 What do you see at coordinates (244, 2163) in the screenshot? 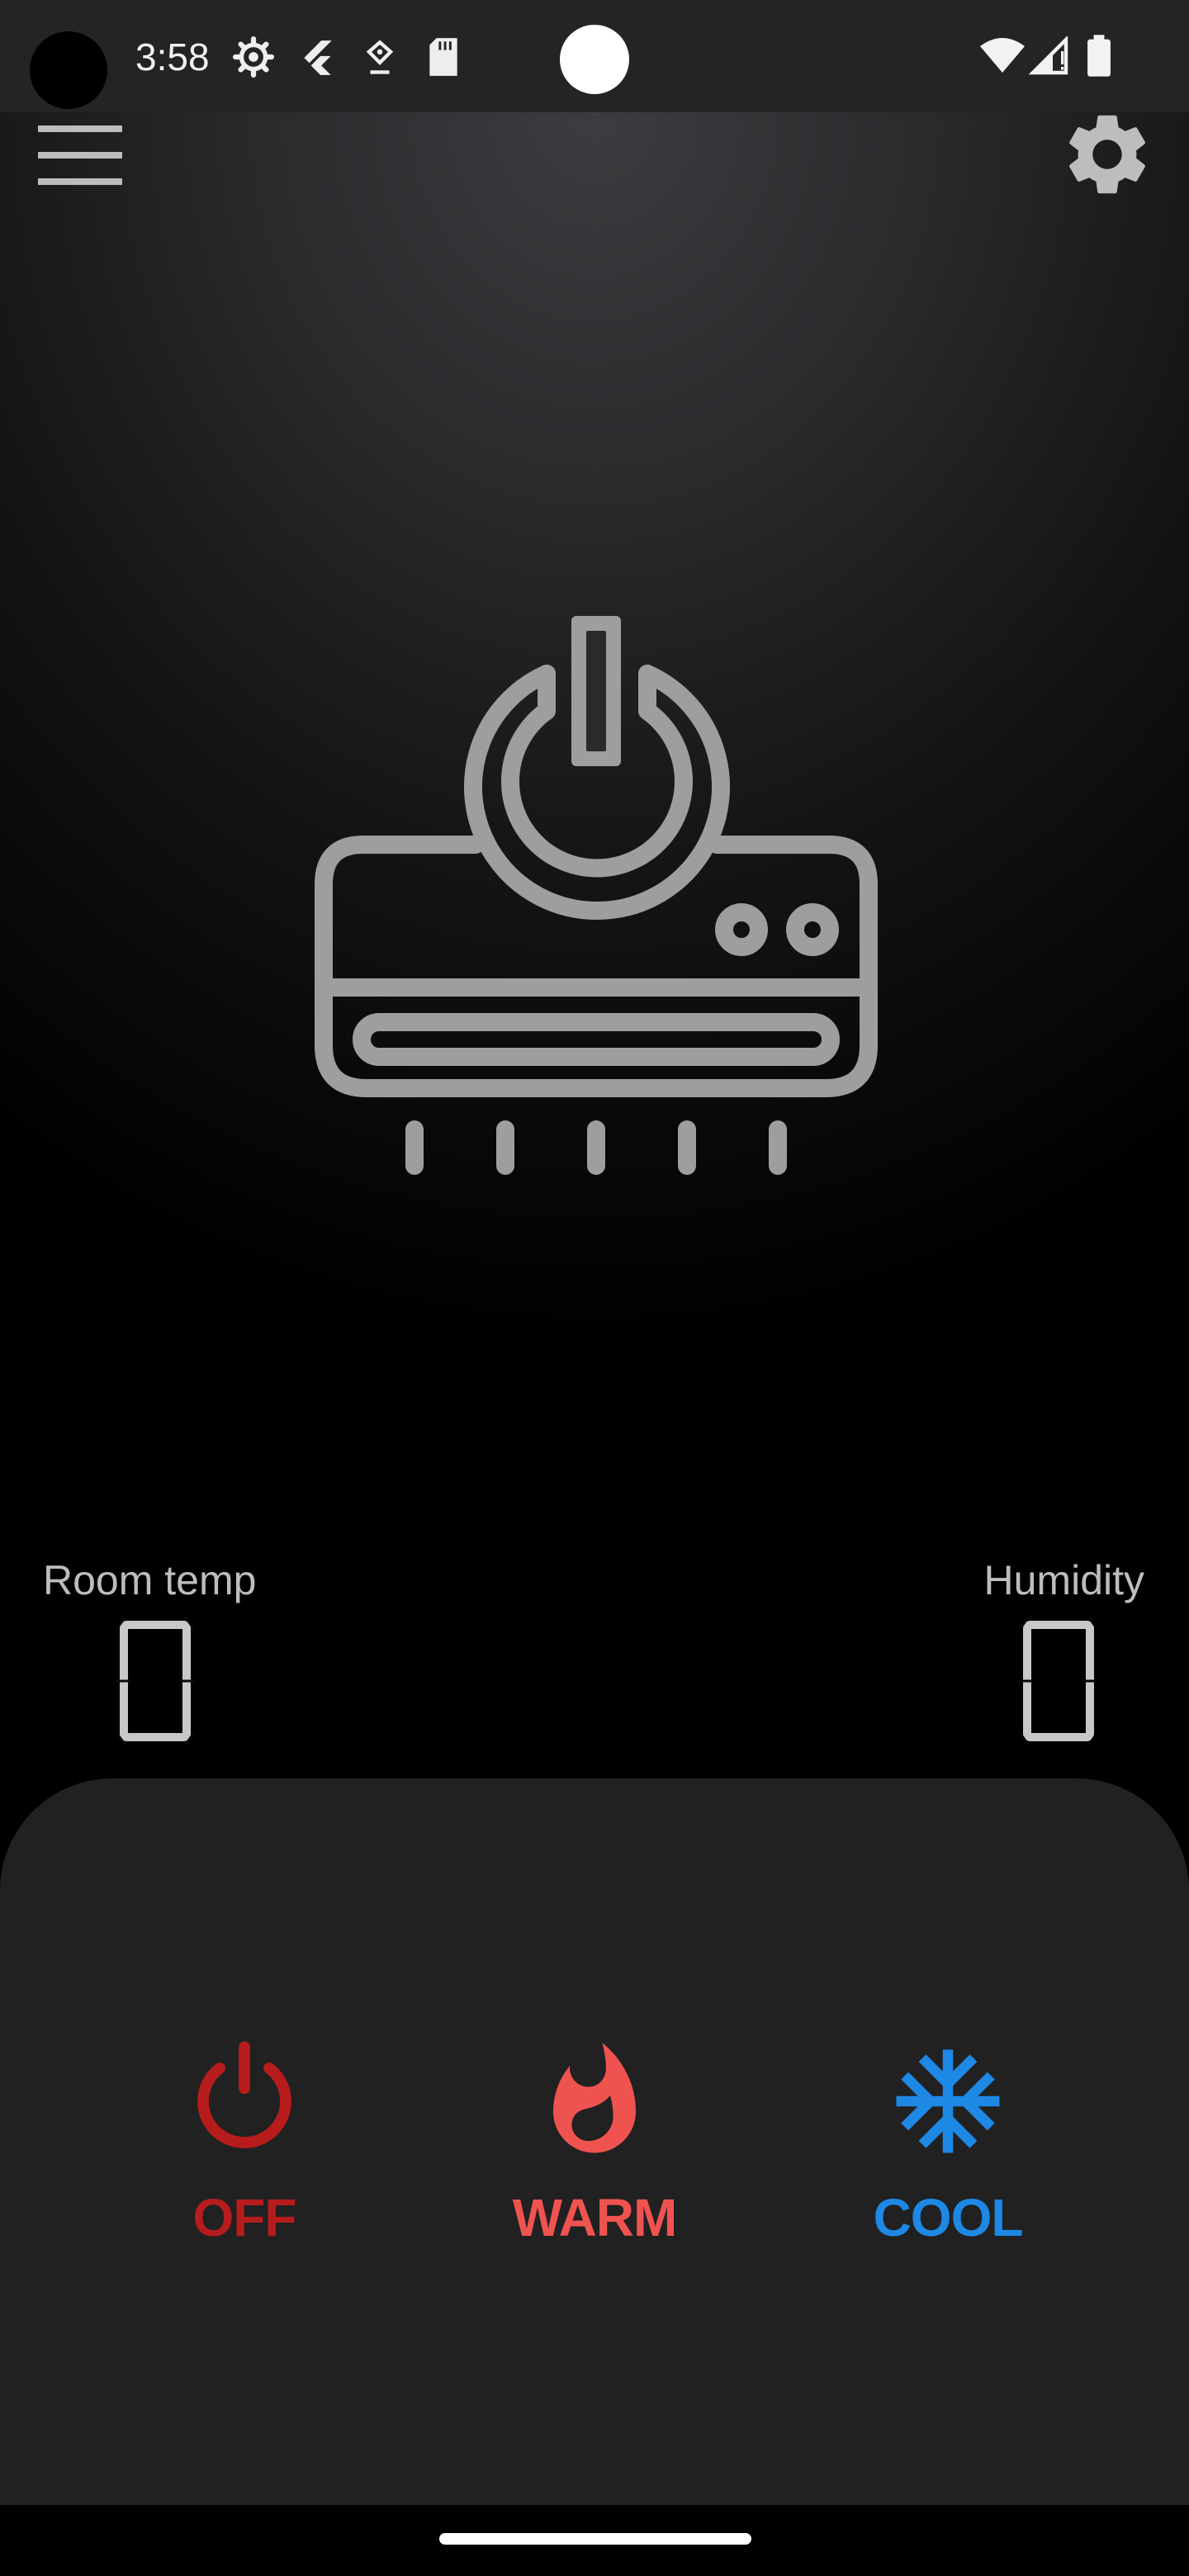
I see `mode-off-button: OFF` at bounding box center [244, 2163].